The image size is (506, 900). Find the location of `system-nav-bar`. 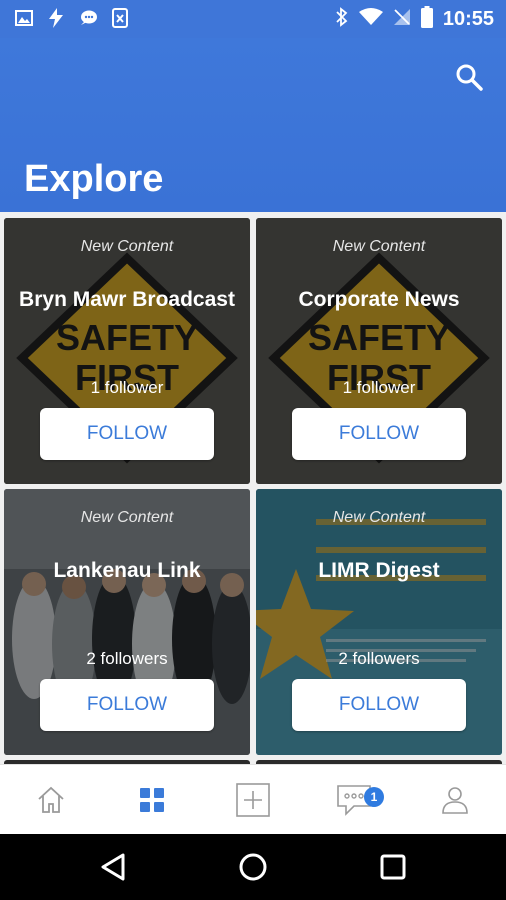

system-nav-bar is located at coordinates (253, 867).